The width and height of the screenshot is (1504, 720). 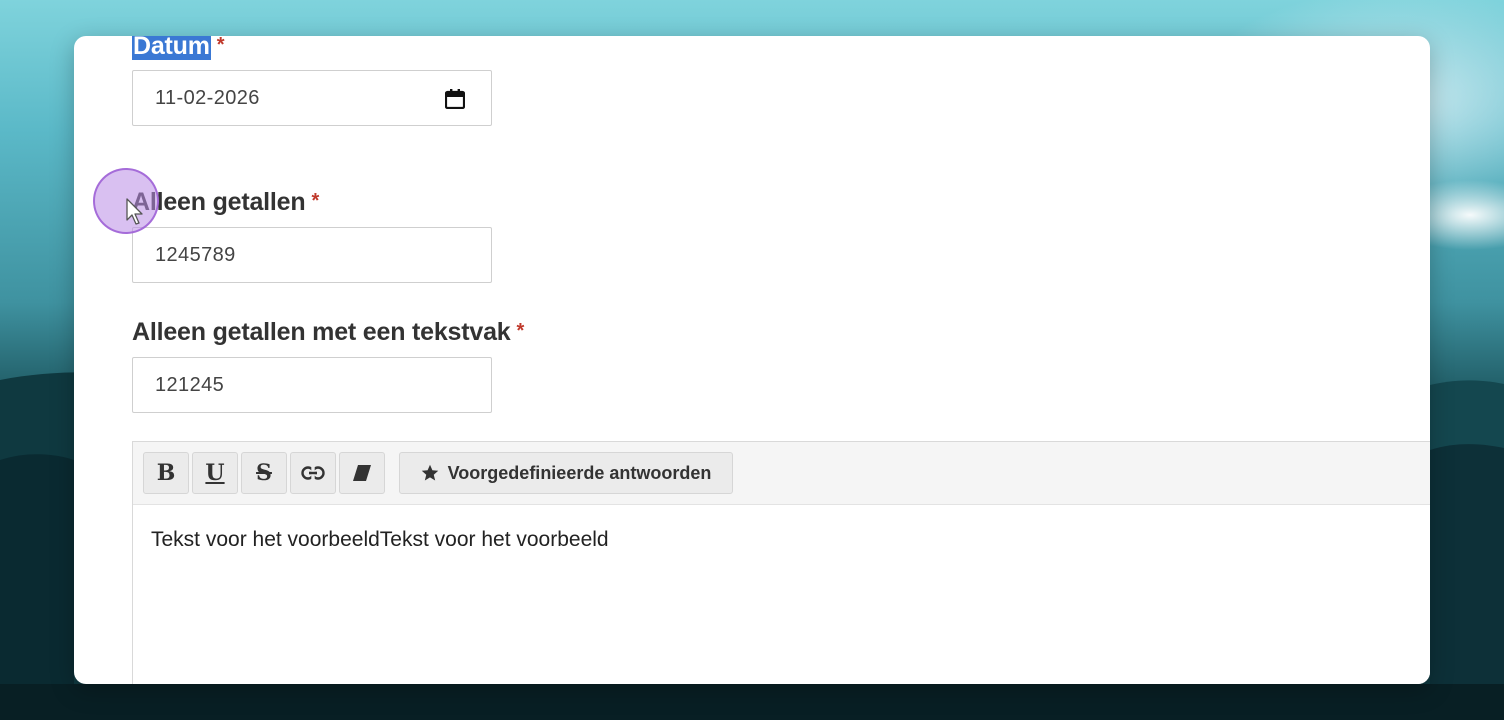 I want to click on bold-icon: B, so click(x=166, y=473).